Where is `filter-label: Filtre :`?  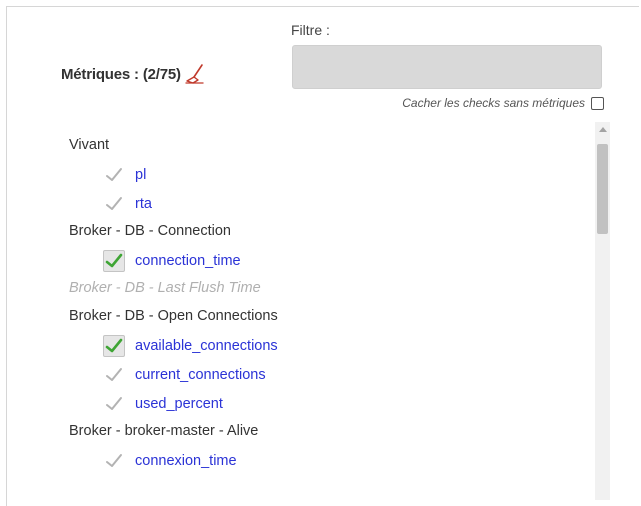
filter-label: Filtre : is located at coordinates (310, 30).